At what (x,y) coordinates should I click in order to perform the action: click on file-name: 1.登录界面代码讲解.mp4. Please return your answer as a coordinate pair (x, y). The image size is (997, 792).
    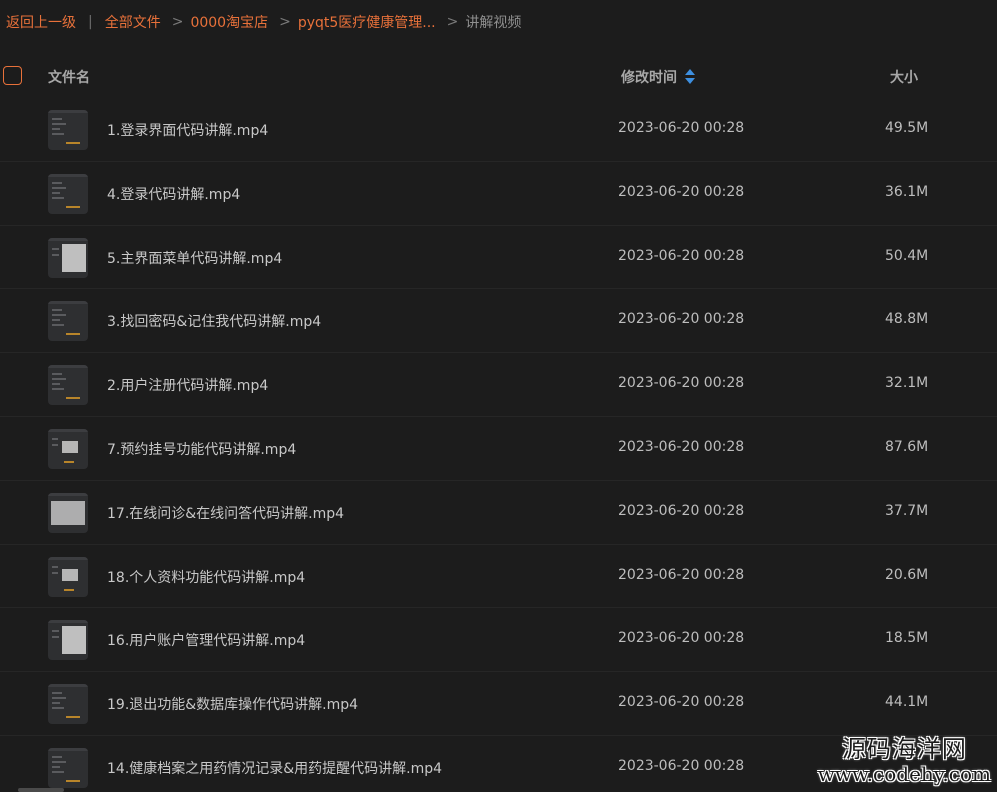
    Looking at the image, I should click on (187, 130).